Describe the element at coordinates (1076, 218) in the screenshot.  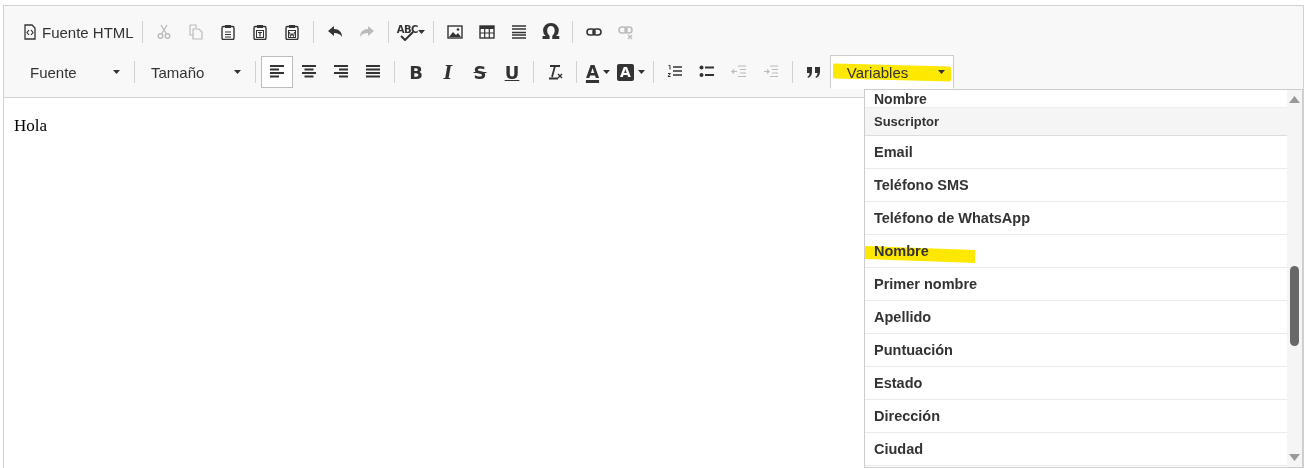
I see `menu-item: Teléfono de WhatsApp` at that location.